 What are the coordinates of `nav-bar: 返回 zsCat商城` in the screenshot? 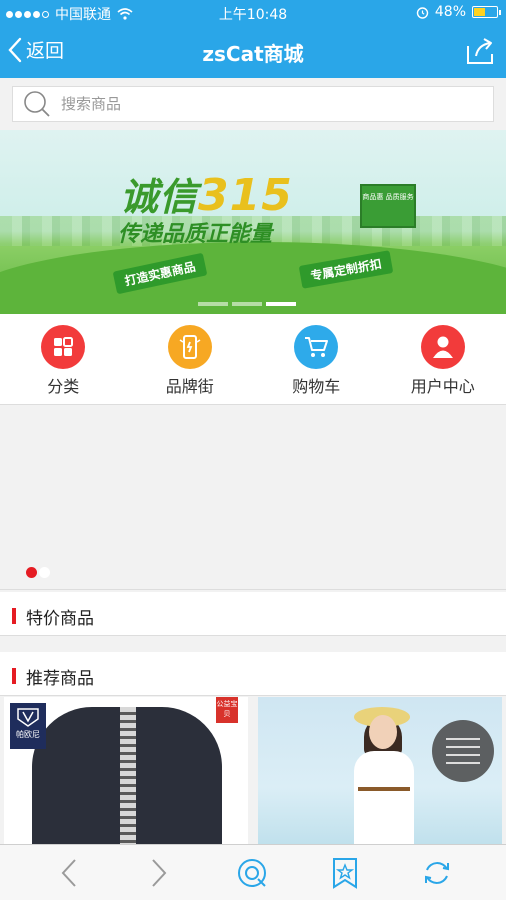 It's located at (253, 52).